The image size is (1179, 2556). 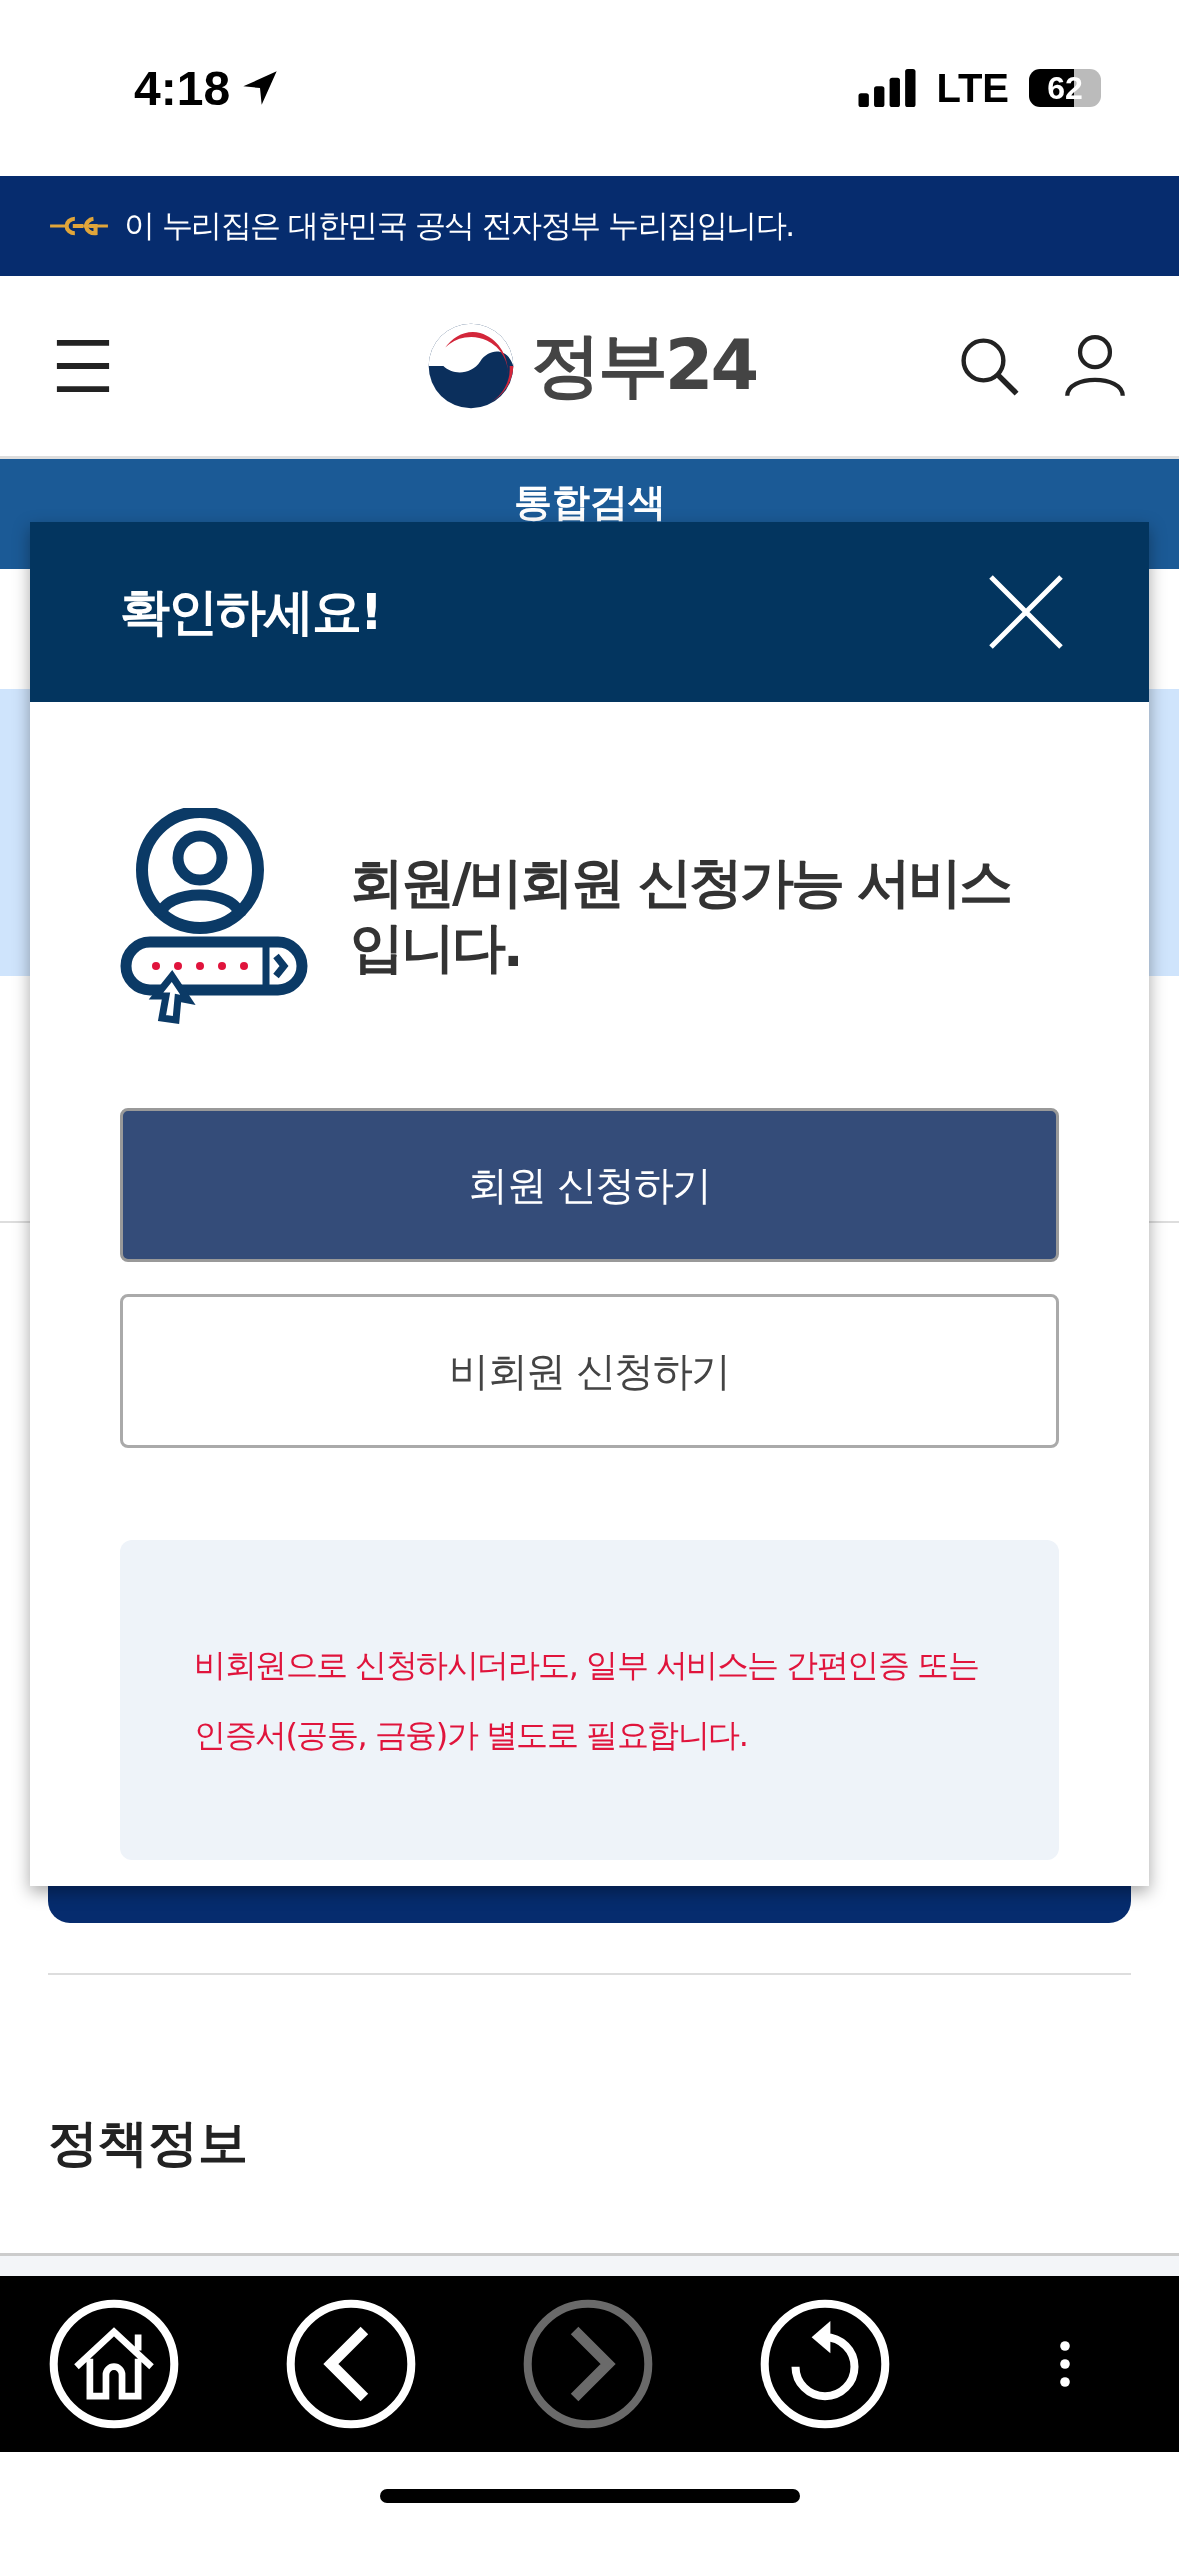 What do you see at coordinates (1095, 366) in the screenshot?
I see `user-icon` at bounding box center [1095, 366].